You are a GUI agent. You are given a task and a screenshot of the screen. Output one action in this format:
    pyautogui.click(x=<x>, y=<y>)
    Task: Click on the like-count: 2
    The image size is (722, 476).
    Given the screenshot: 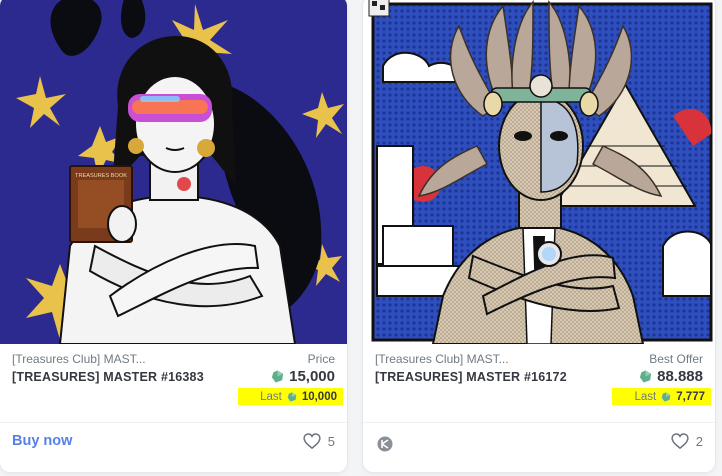 What is the action you would take?
    pyautogui.click(x=699, y=441)
    